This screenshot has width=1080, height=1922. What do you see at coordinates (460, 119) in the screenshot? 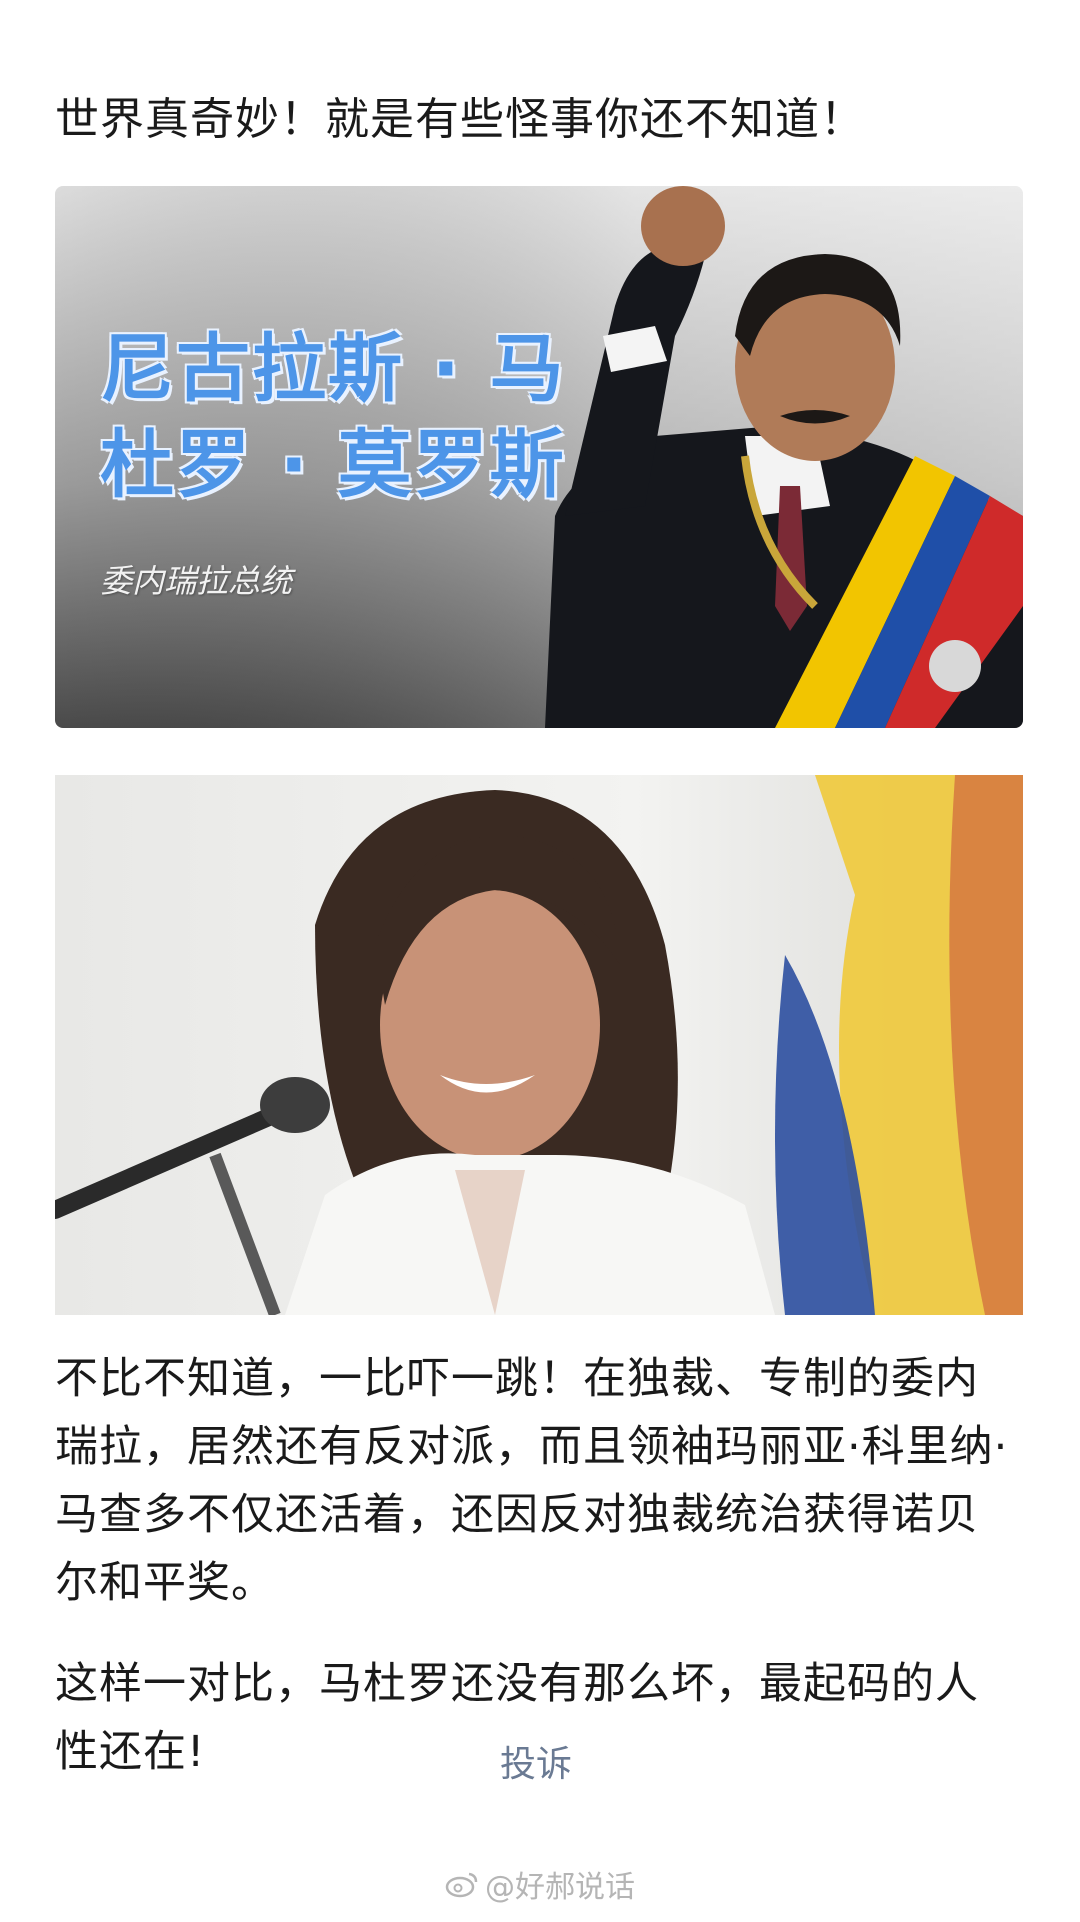
I see `post-headline: 世界真奇妙！就是有些怪事你还不知道！` at bounding box center [460, 119].